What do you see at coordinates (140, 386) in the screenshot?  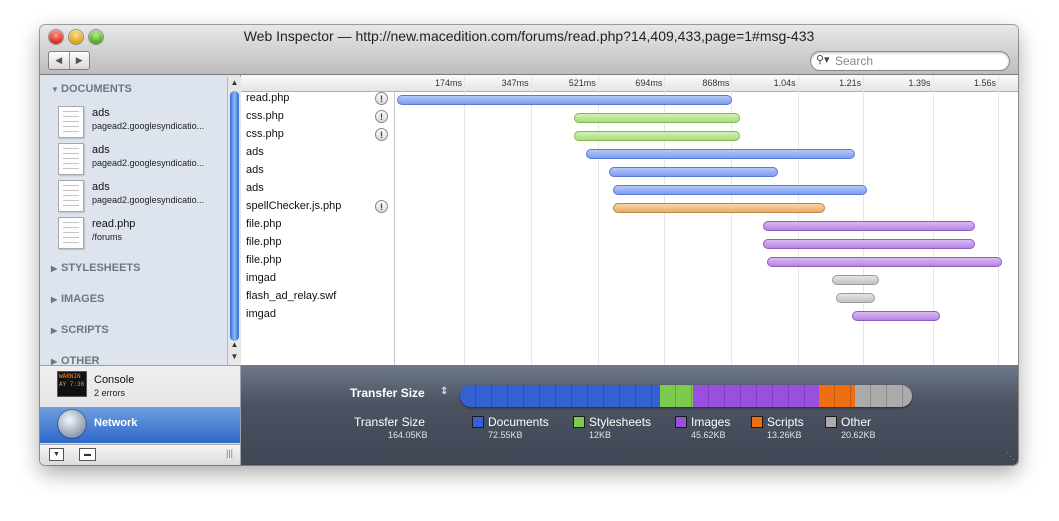 I see `console-panel-item: WARNIN AY 7:36 Console 2 errors` at bounding box center [140, 386].